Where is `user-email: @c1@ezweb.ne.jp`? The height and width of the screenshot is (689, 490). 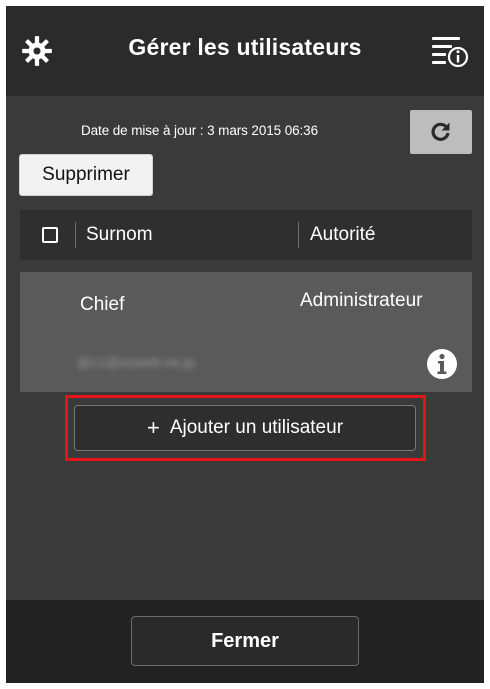 user-email: @c1@ezweb.ne.jp is located at coordinates (136, 362).